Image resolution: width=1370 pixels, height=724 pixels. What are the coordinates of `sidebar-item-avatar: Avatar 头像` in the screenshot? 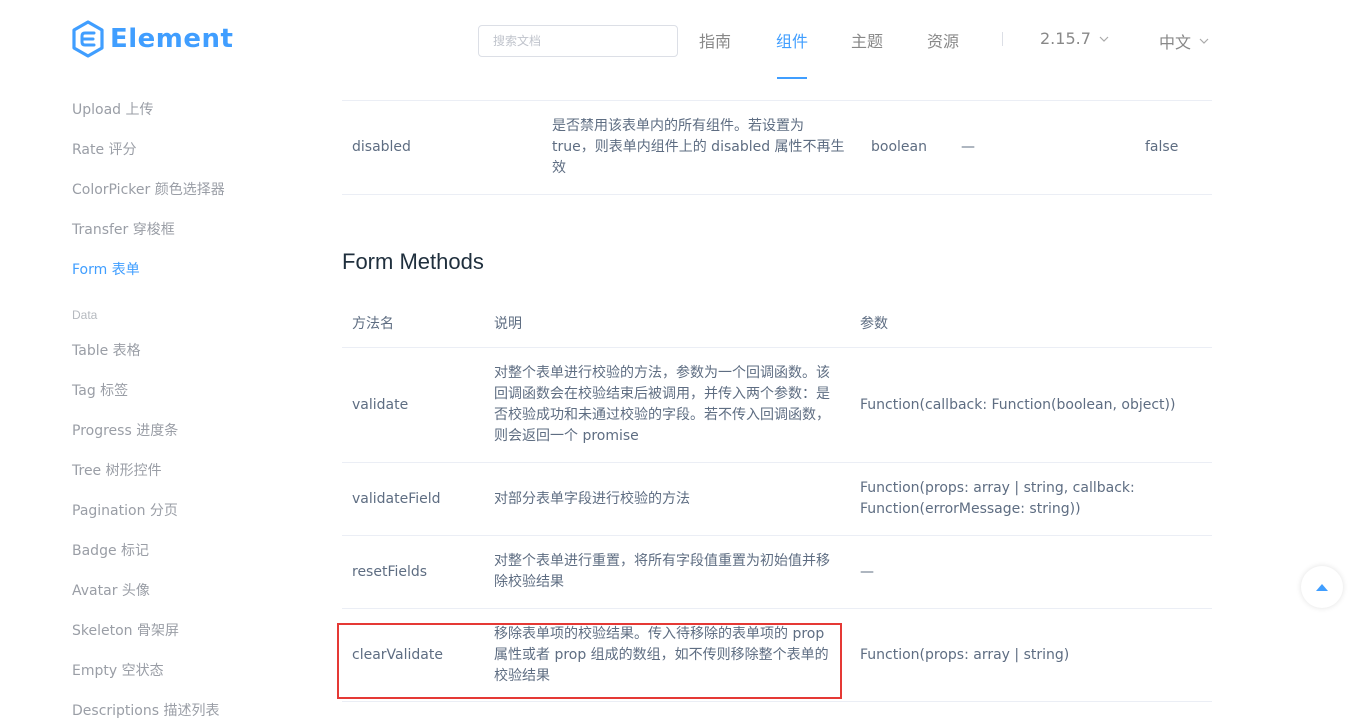 It's located at (111, 590).